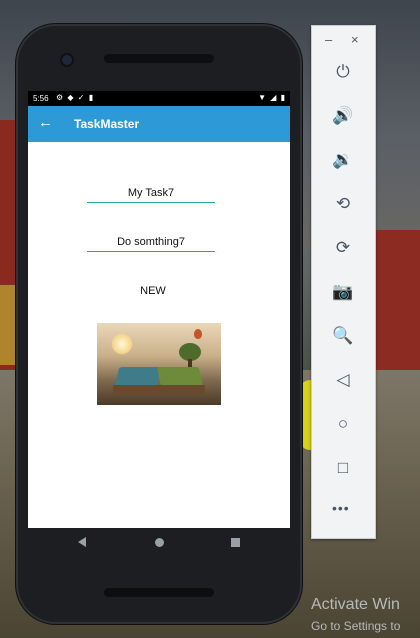 The image size is (420, 638). What do you see at coordinates (343, 204) in the screenshot?
I see `rotate-left-icon: ⟲` at bounding box center [343, 204].